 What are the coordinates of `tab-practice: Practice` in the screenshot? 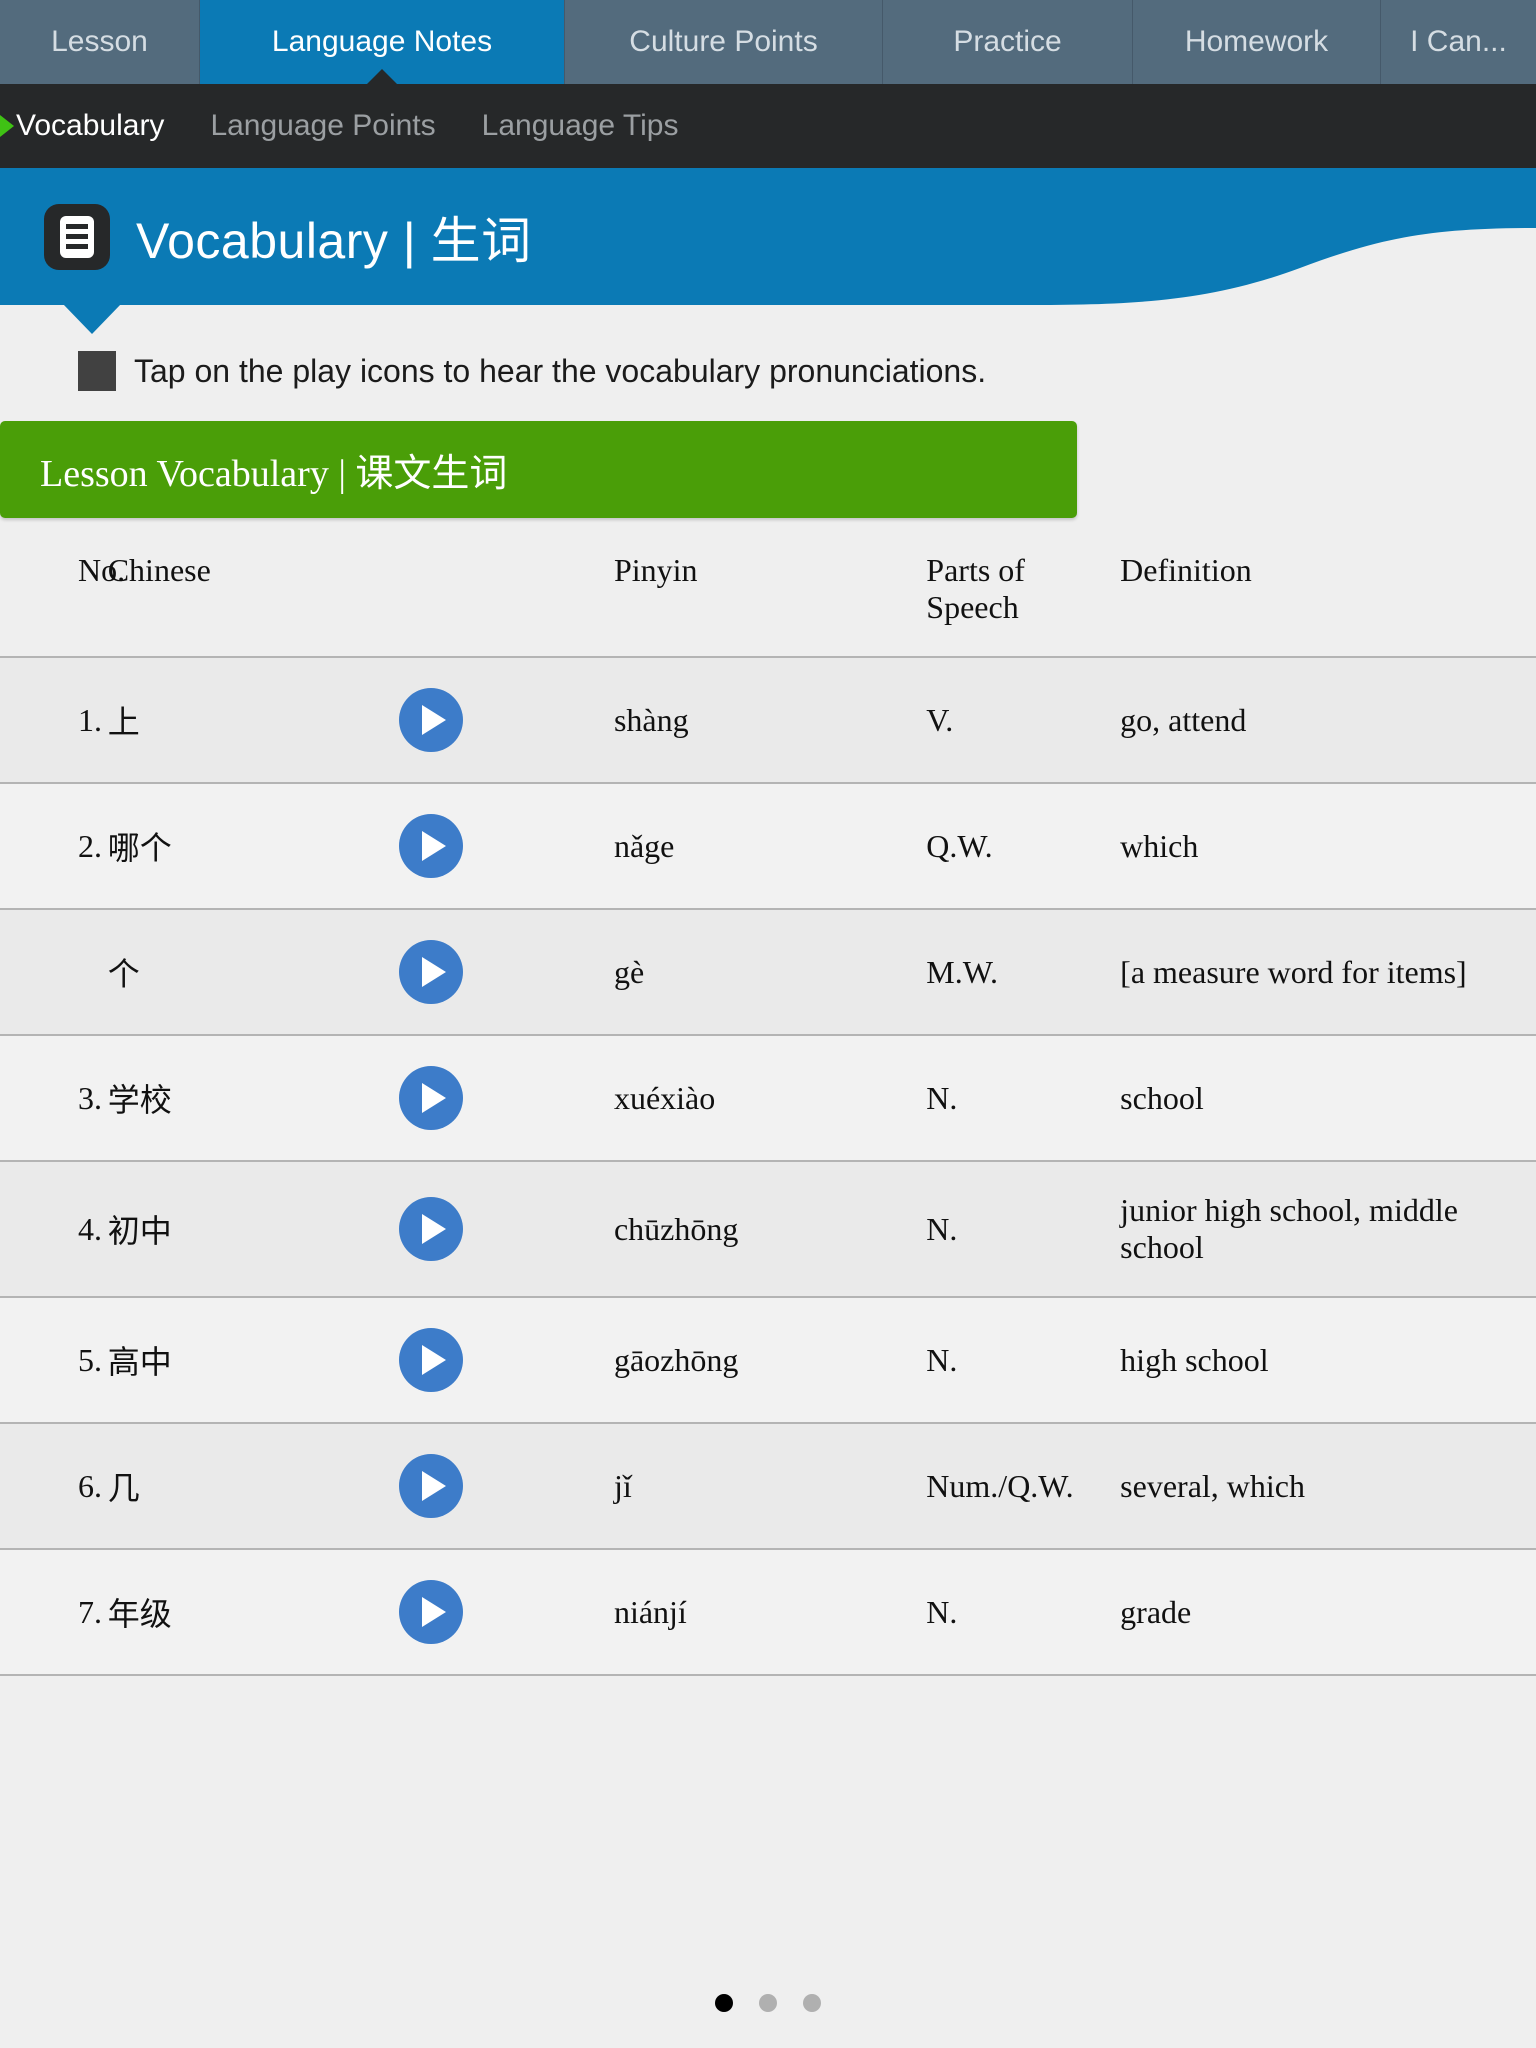 It's located at (1008, 42).